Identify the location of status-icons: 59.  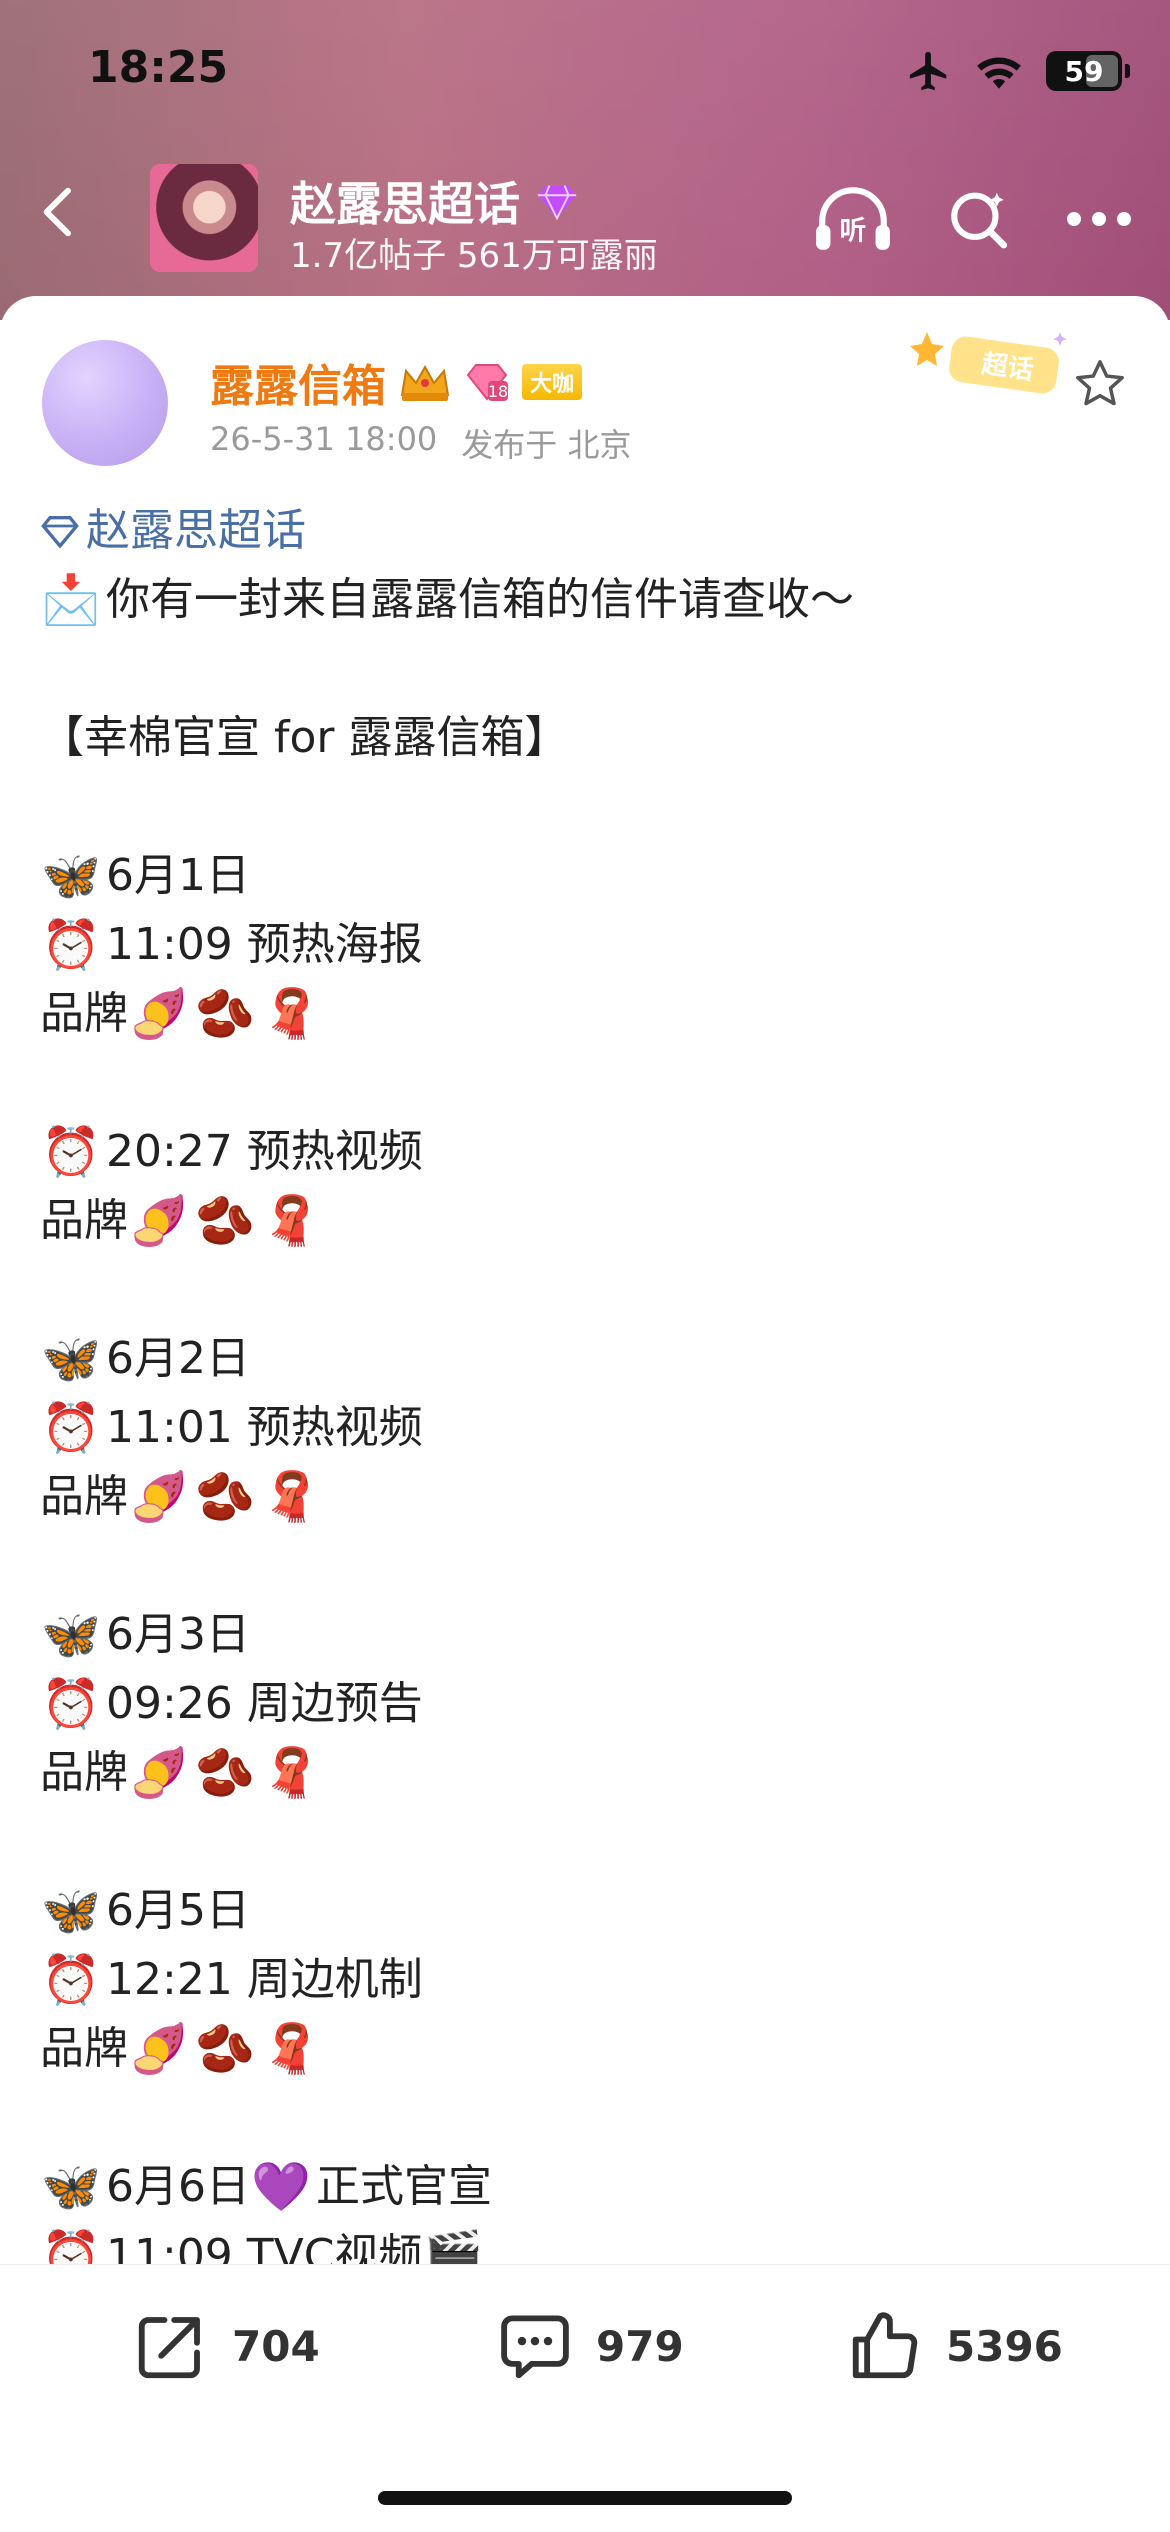
(1018, 71).